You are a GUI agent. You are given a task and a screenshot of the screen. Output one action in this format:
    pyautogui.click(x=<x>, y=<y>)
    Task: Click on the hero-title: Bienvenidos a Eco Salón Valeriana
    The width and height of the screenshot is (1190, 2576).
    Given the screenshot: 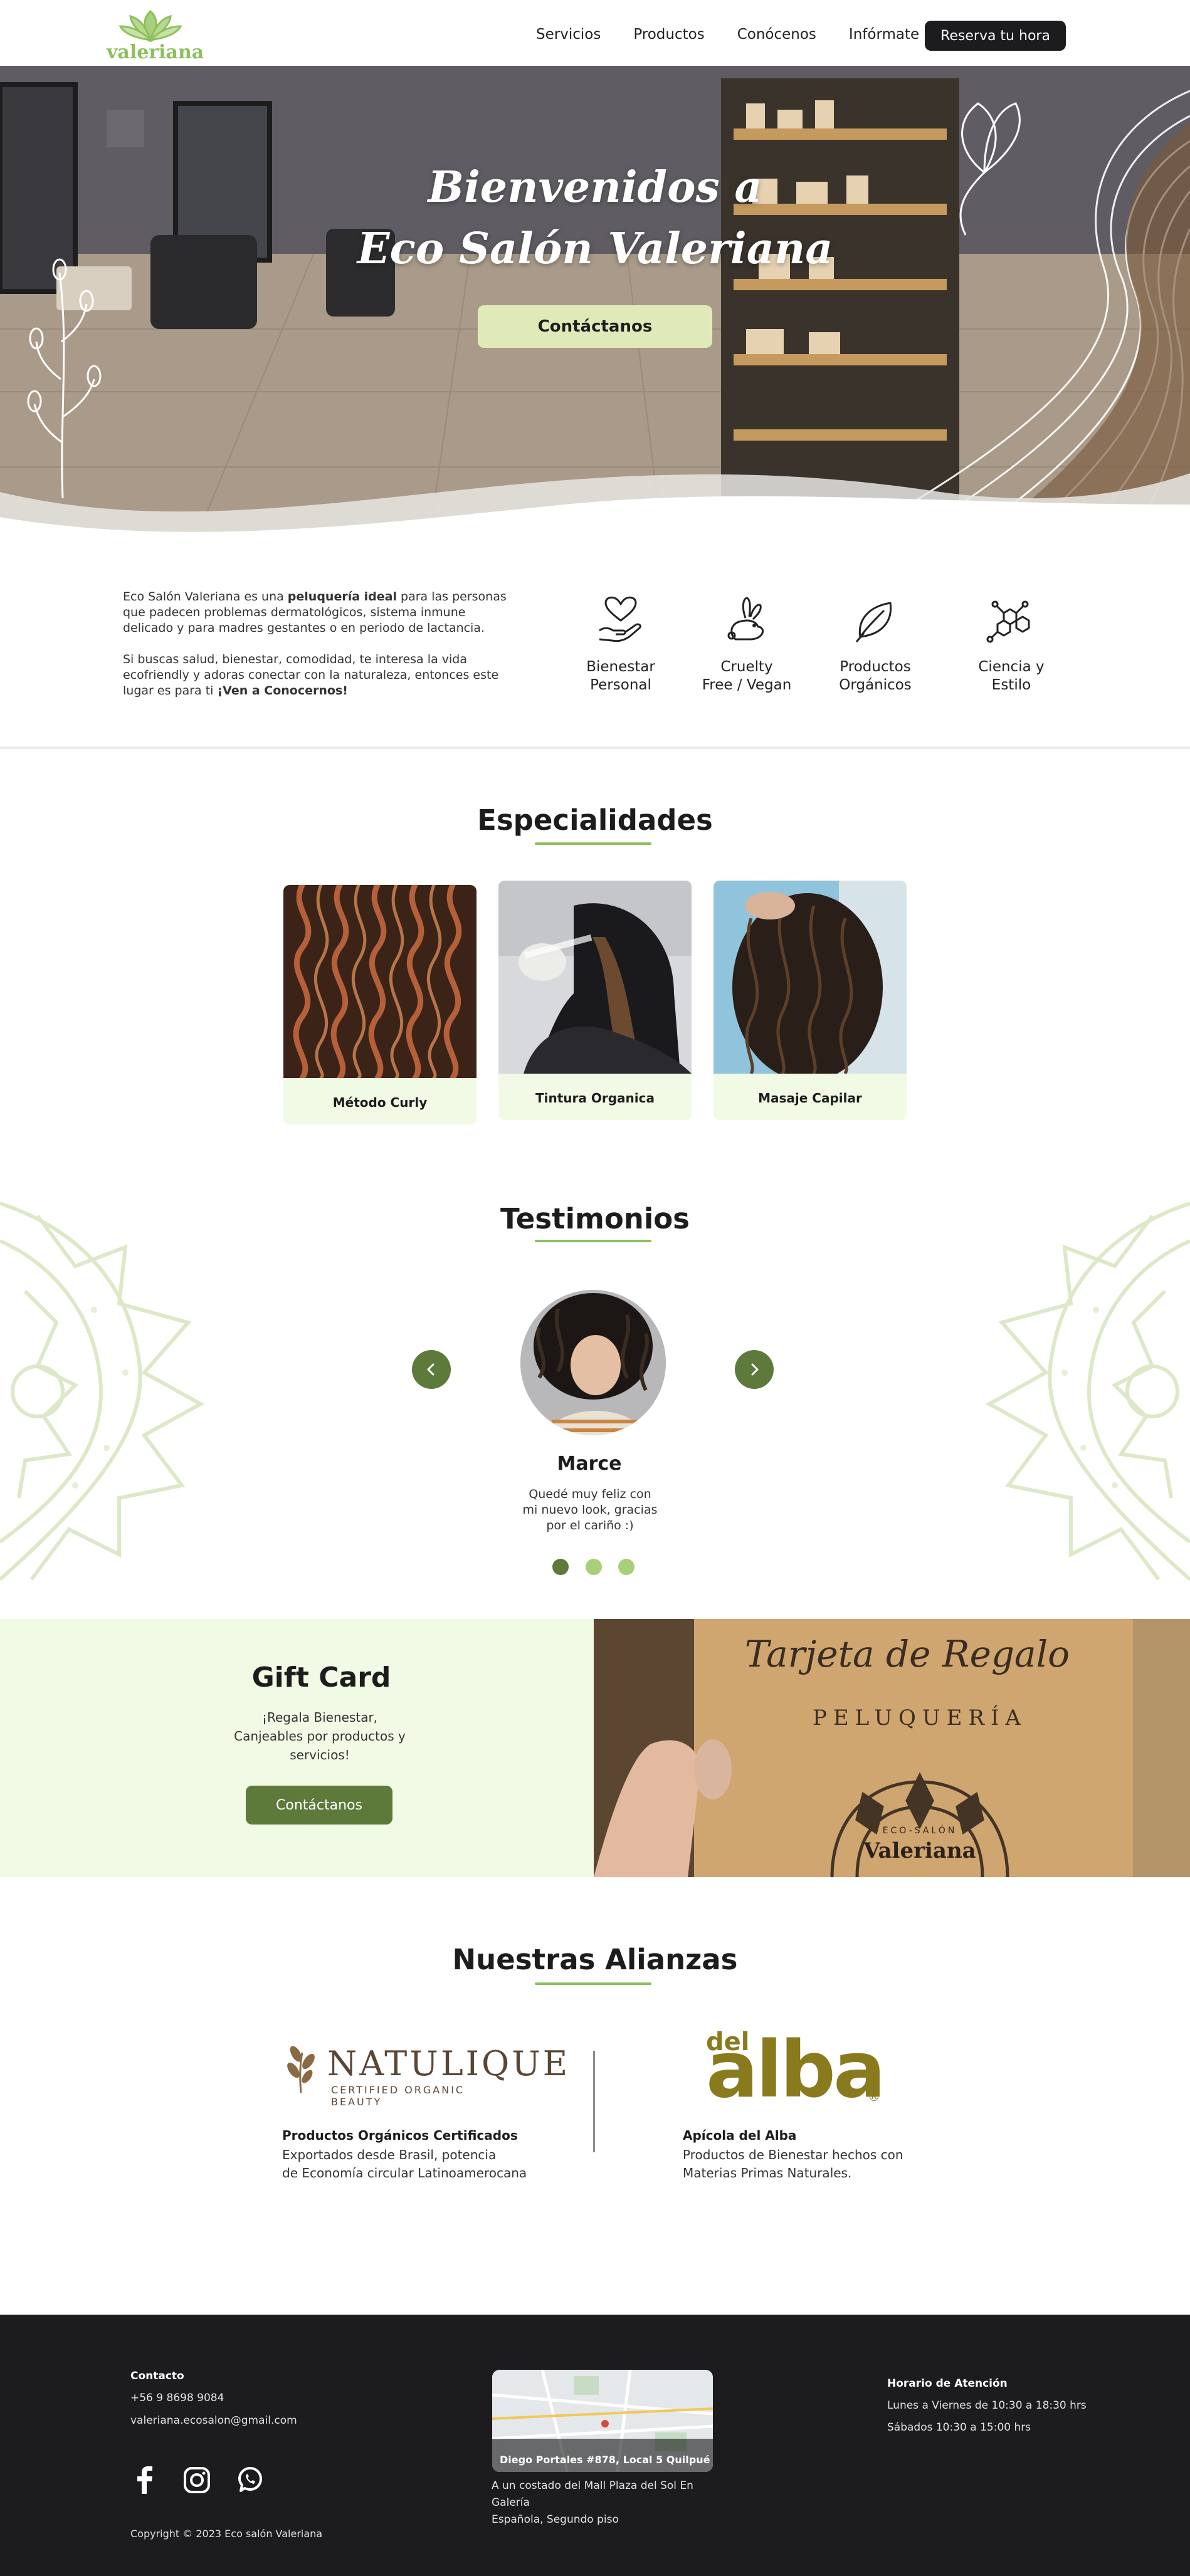 What is the action you would take?
    pyautogui.click(x=595, y=218)
    